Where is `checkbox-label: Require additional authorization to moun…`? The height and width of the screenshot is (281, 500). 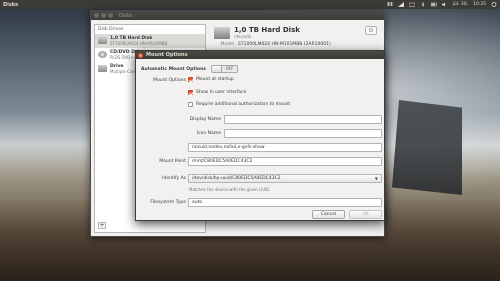
checkbox-label: Require additional authorization to moun… is located at coordinates (243, 104).